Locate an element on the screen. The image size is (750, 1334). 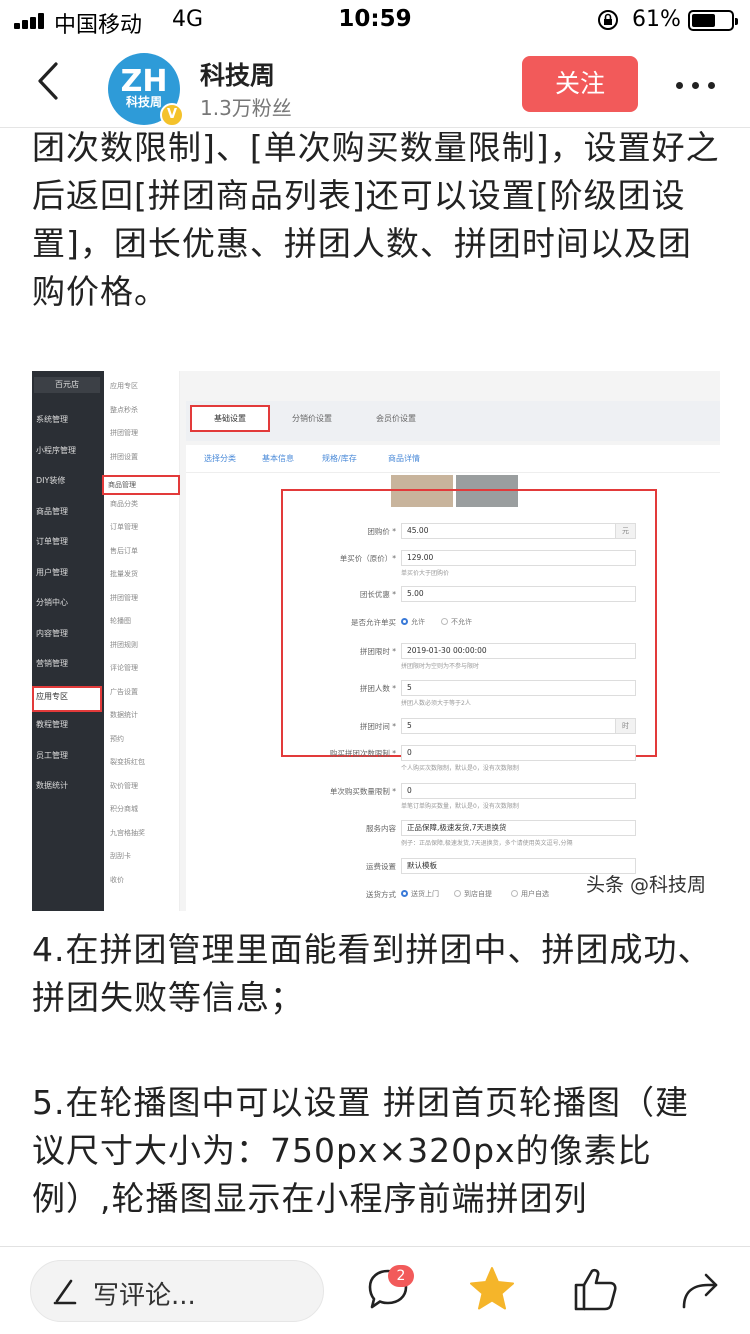
chevron-left-icon is located at coordinates (48, 81).